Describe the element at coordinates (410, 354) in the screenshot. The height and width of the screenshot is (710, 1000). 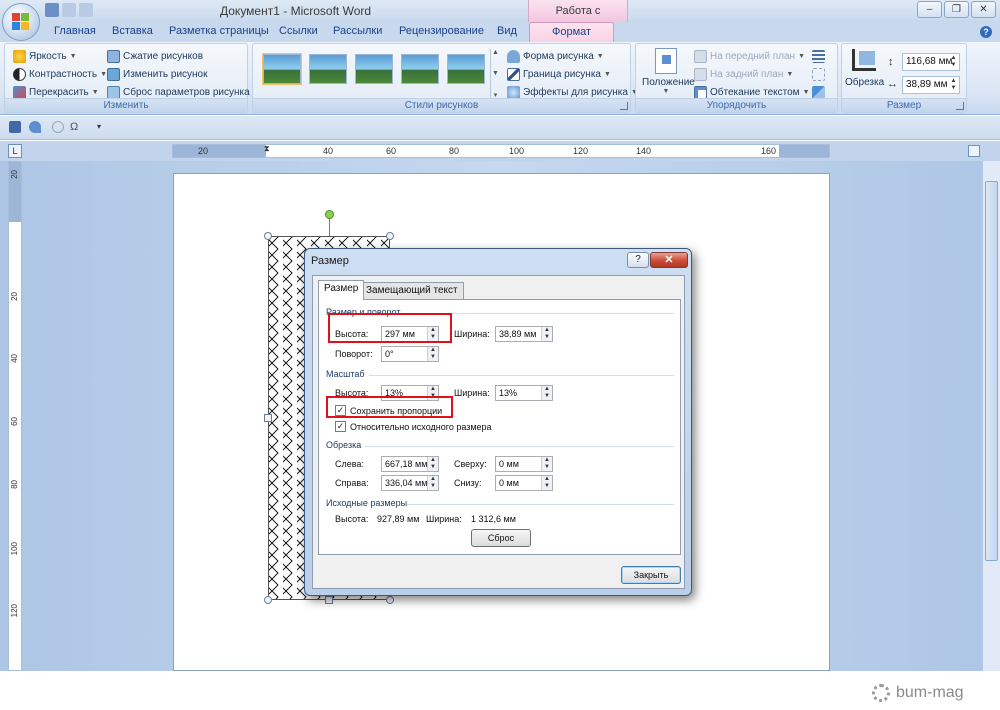
I see `rotation-input: 0° ▲ ▼` at that location.